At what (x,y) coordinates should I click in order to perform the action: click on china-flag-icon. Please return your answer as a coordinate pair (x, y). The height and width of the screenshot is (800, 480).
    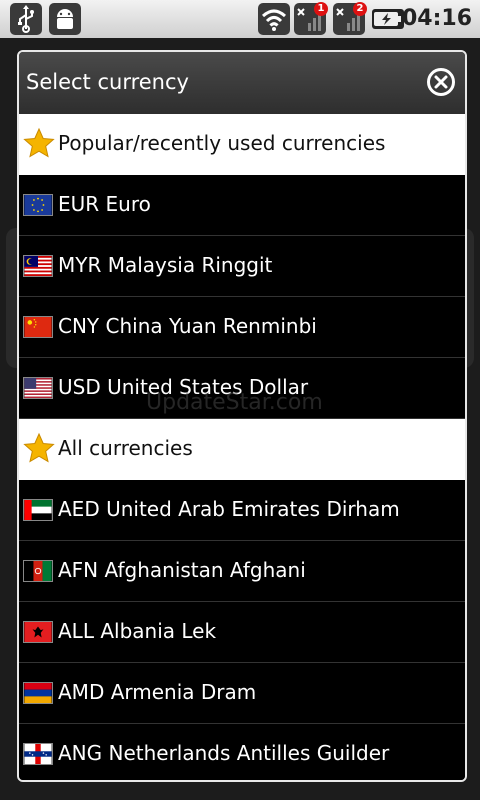
    Looking at the image, I should click on (38, 327).